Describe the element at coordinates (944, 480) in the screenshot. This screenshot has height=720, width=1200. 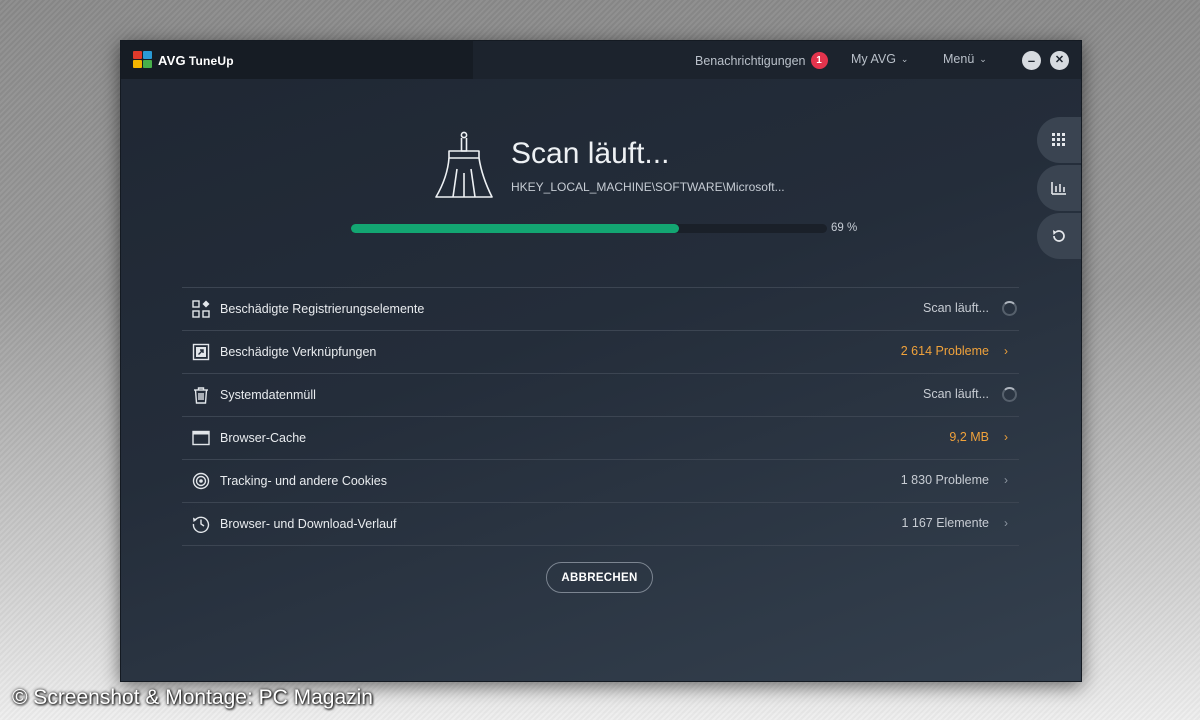
I see `result-count: 1 830 Probleme` at that location.